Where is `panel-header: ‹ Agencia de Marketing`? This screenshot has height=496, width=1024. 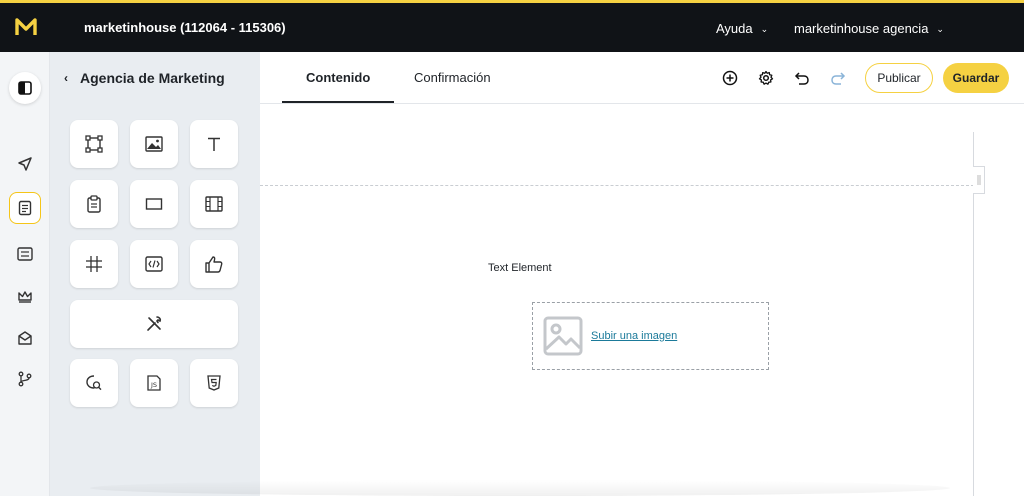 panel-header: ‹ Agencia de Marketing is located at coordinates (144, 78).